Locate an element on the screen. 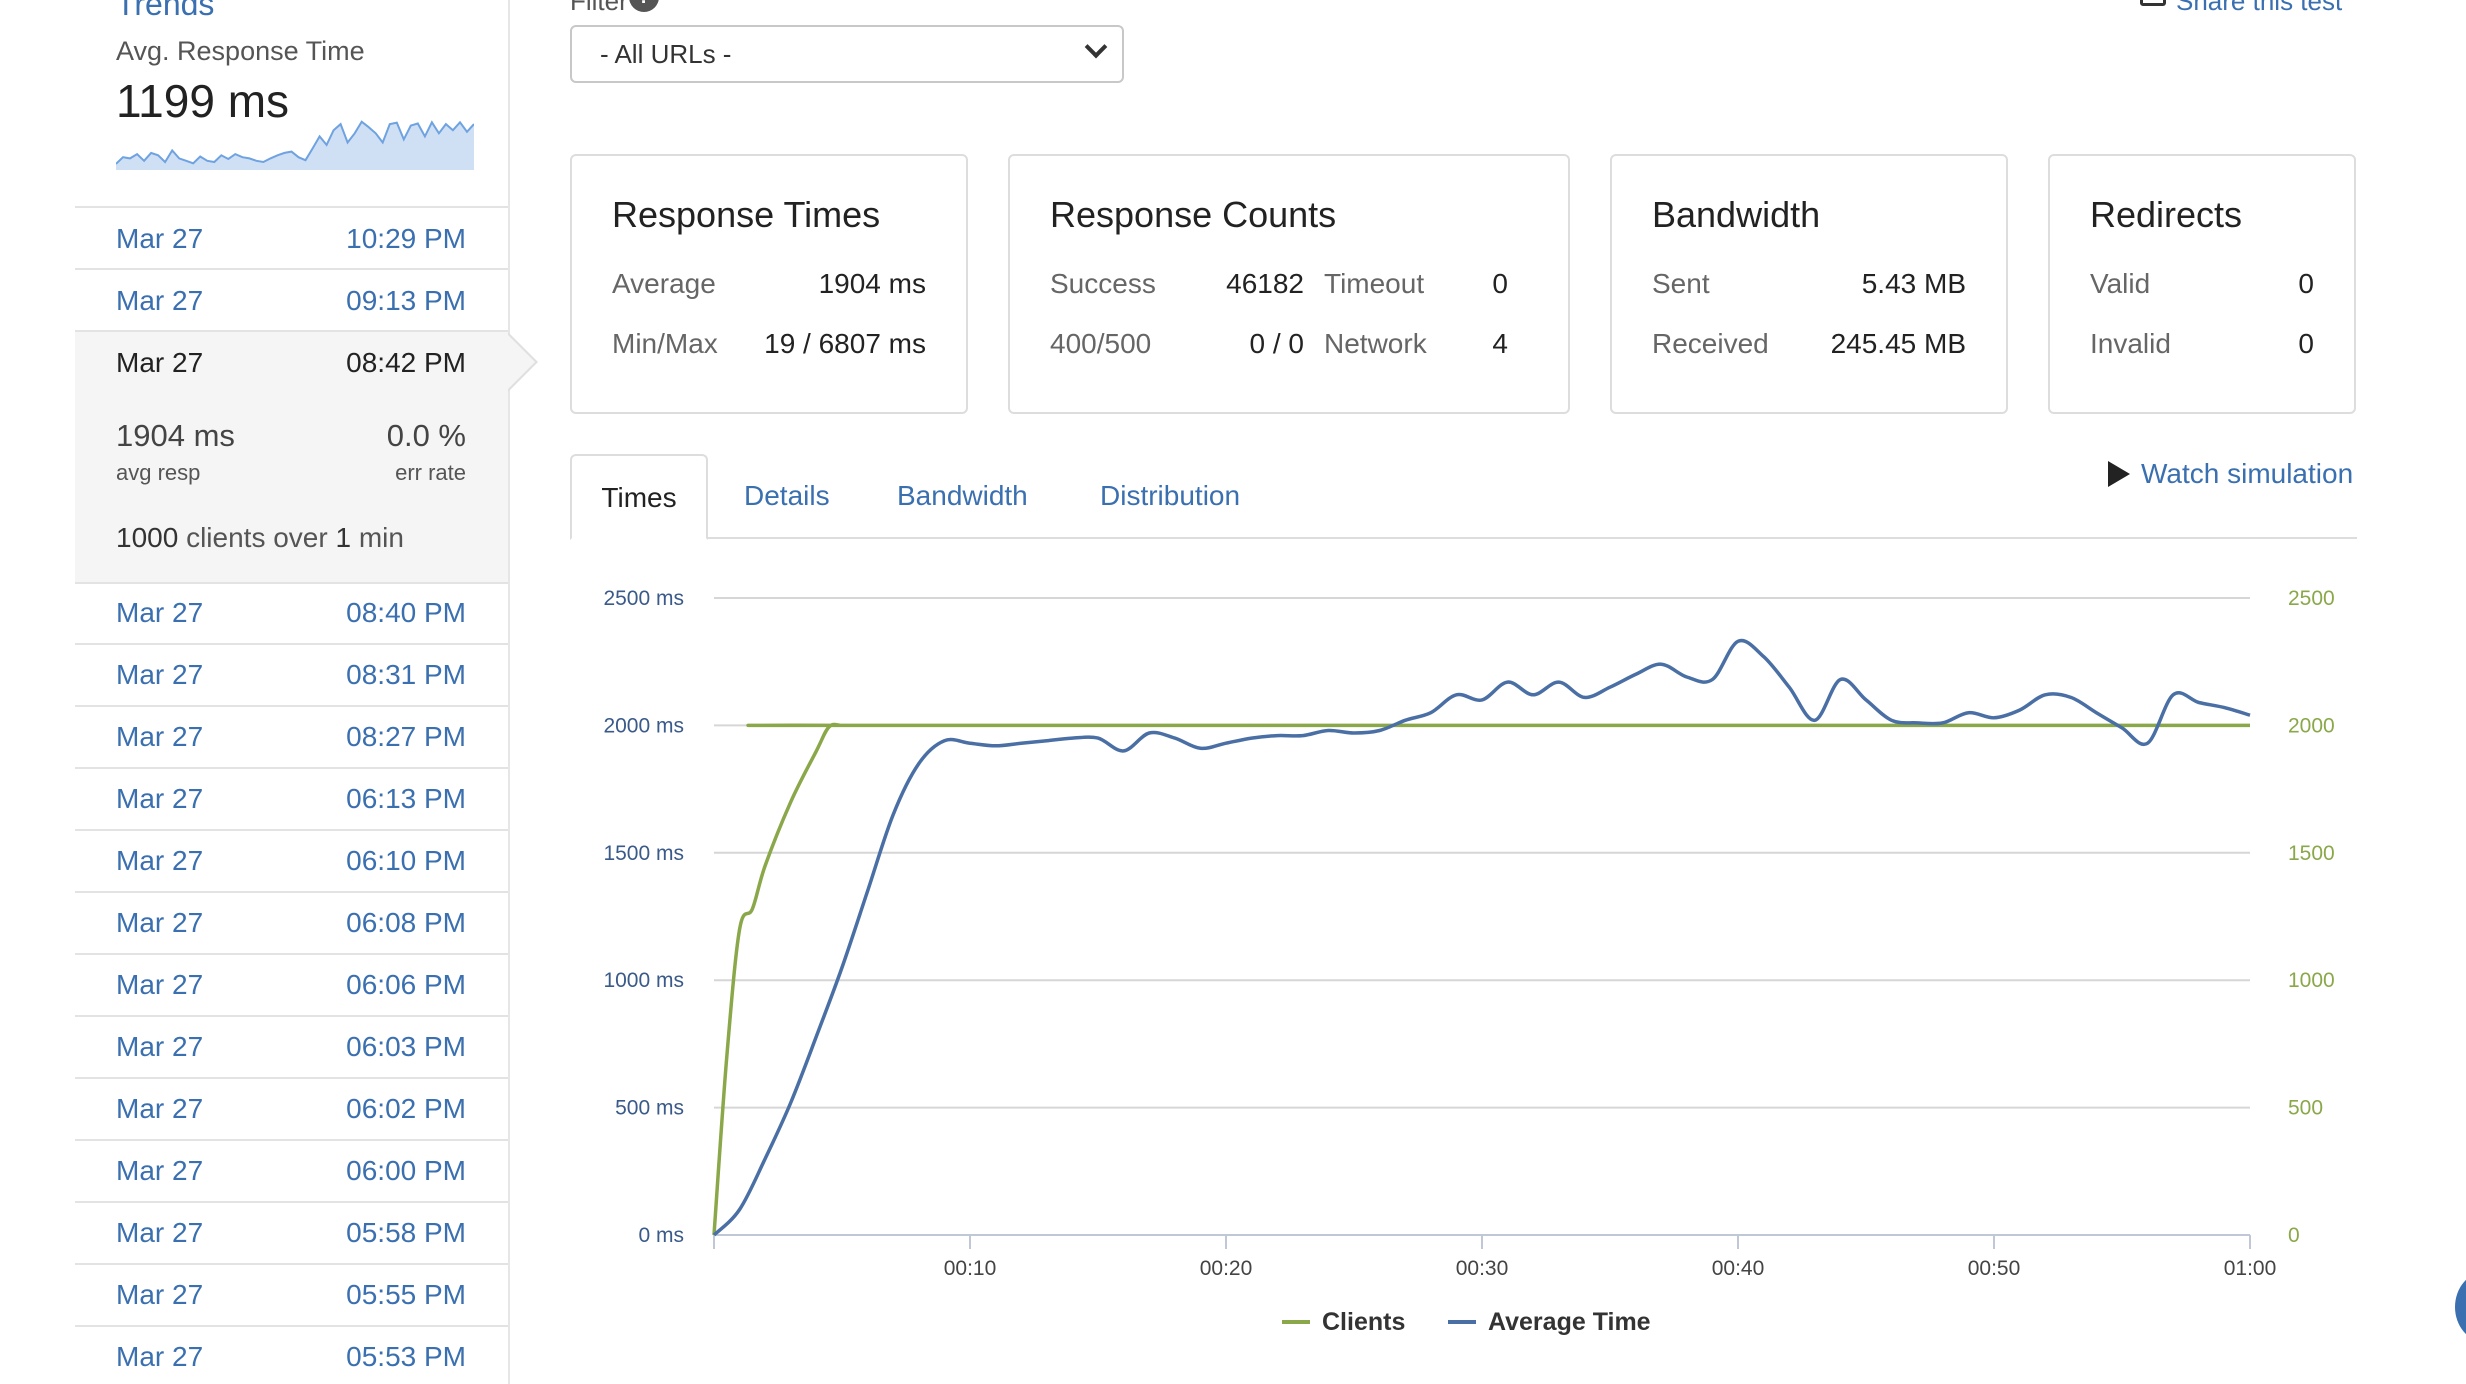 This screenshot has width=2466, height=1384. test-run-item: Mar 27 06:02 PM is located at coordinates (291, 1109).